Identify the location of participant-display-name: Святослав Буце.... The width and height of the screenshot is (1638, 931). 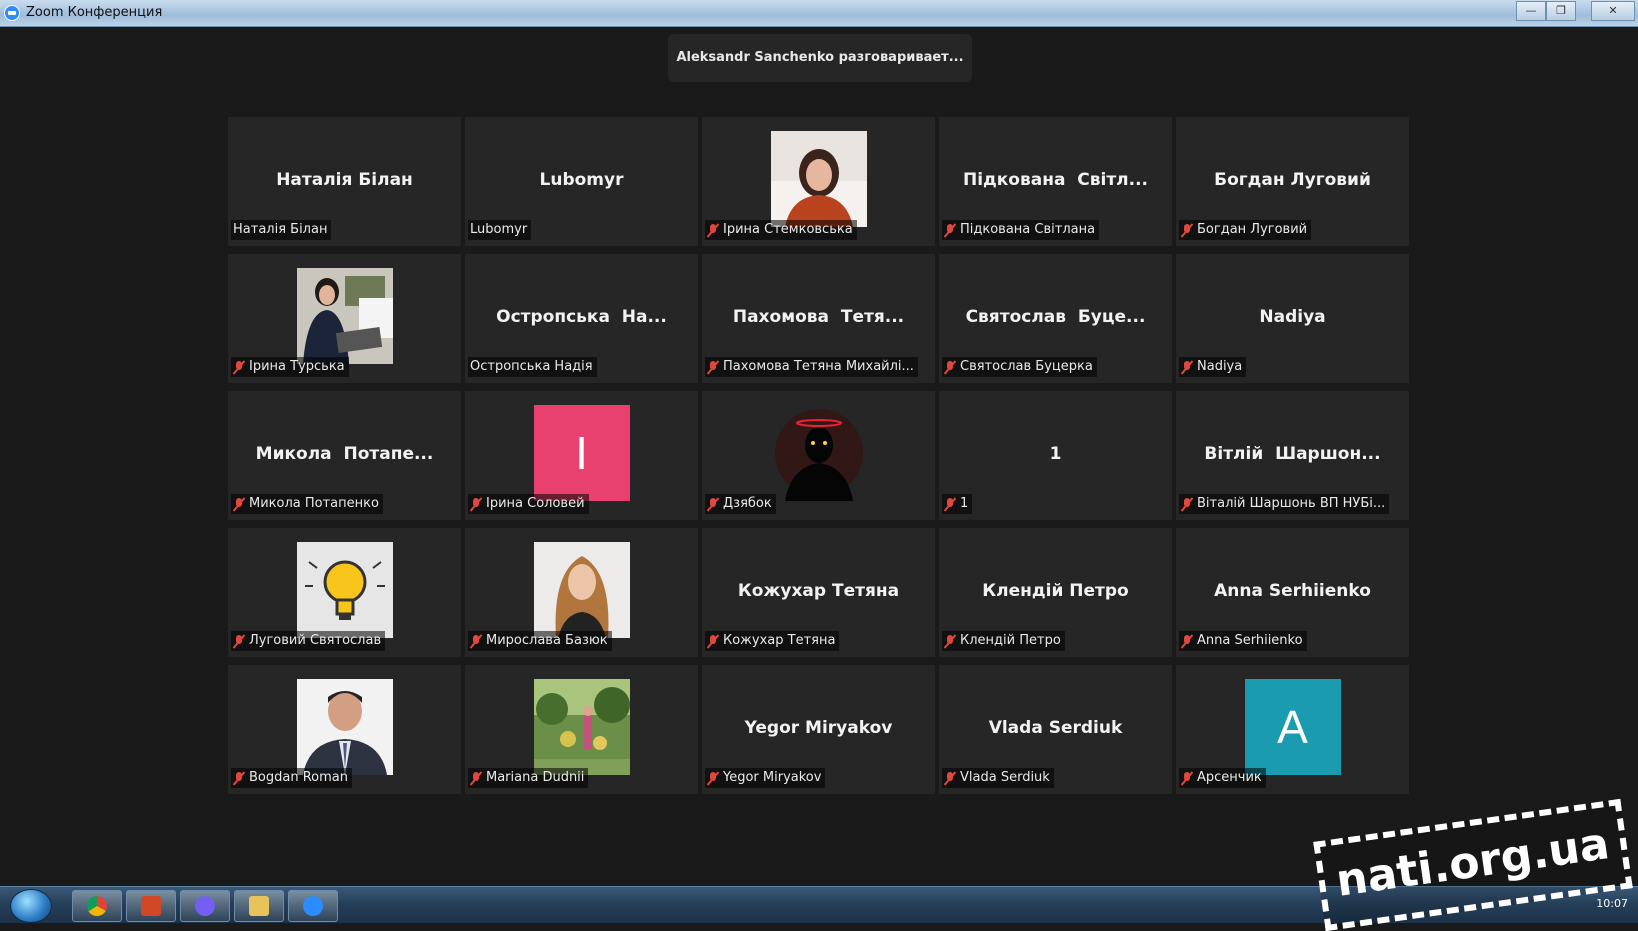
(1055, 316).